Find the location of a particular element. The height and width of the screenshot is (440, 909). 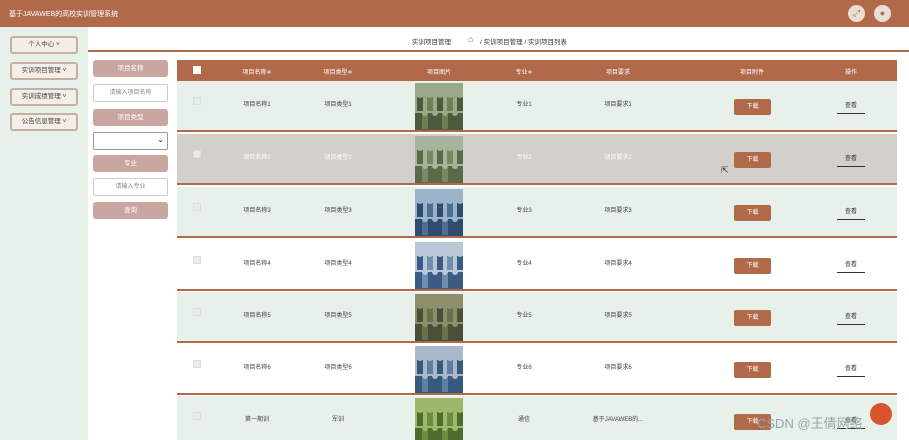

project-name-cell: 项目名称4 is located at coordinates (257, 264).